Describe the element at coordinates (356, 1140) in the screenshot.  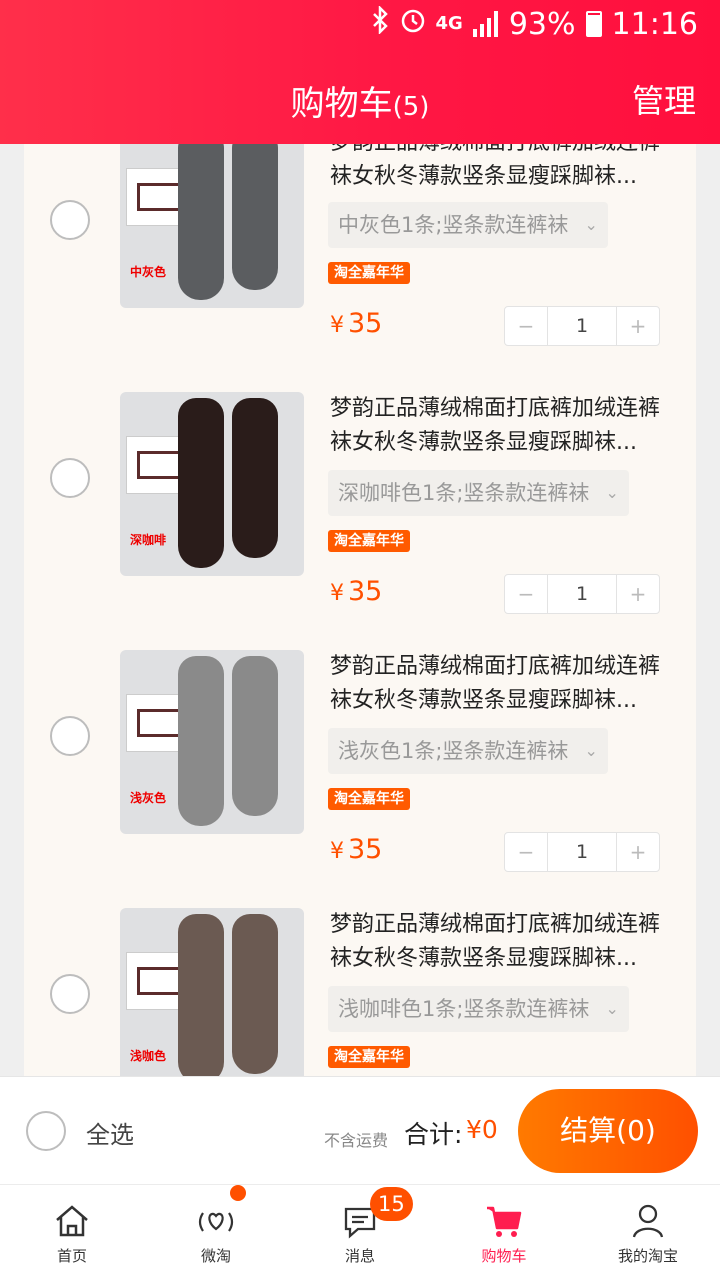
I see `shipping-note: 不含运费` at that location.